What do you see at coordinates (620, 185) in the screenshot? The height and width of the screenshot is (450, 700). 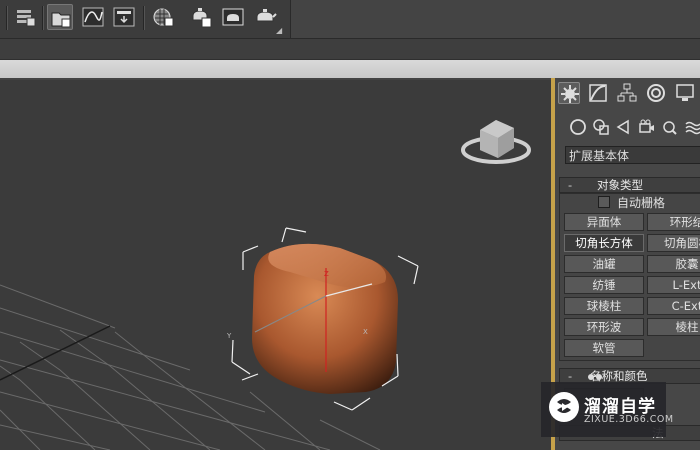 I see `rollout-title: 对象类型` at bounding box center [620, 185].